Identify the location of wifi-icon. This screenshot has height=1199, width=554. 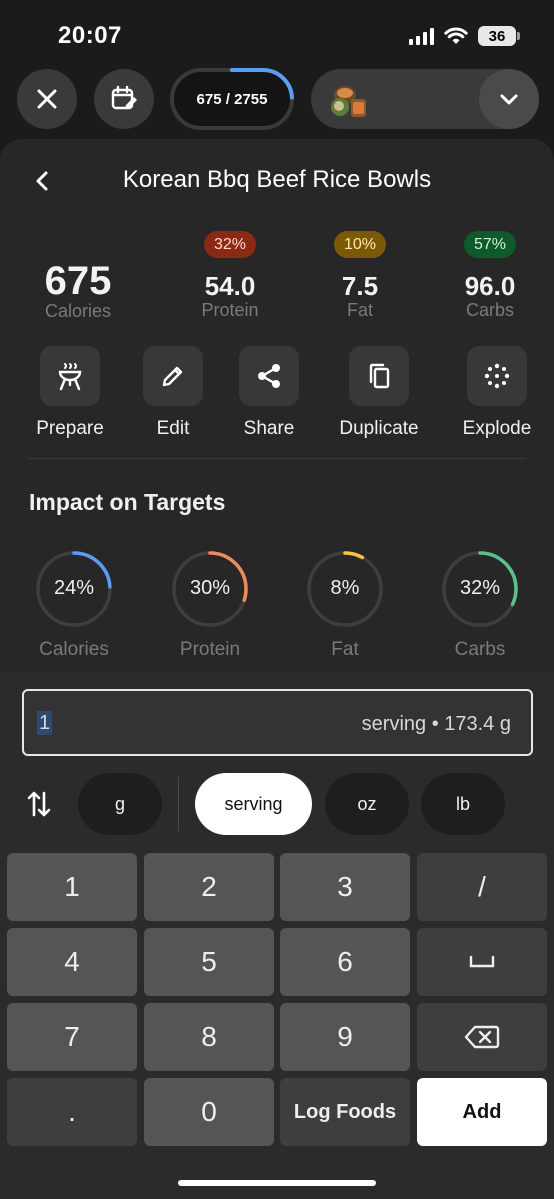
(456, 35).